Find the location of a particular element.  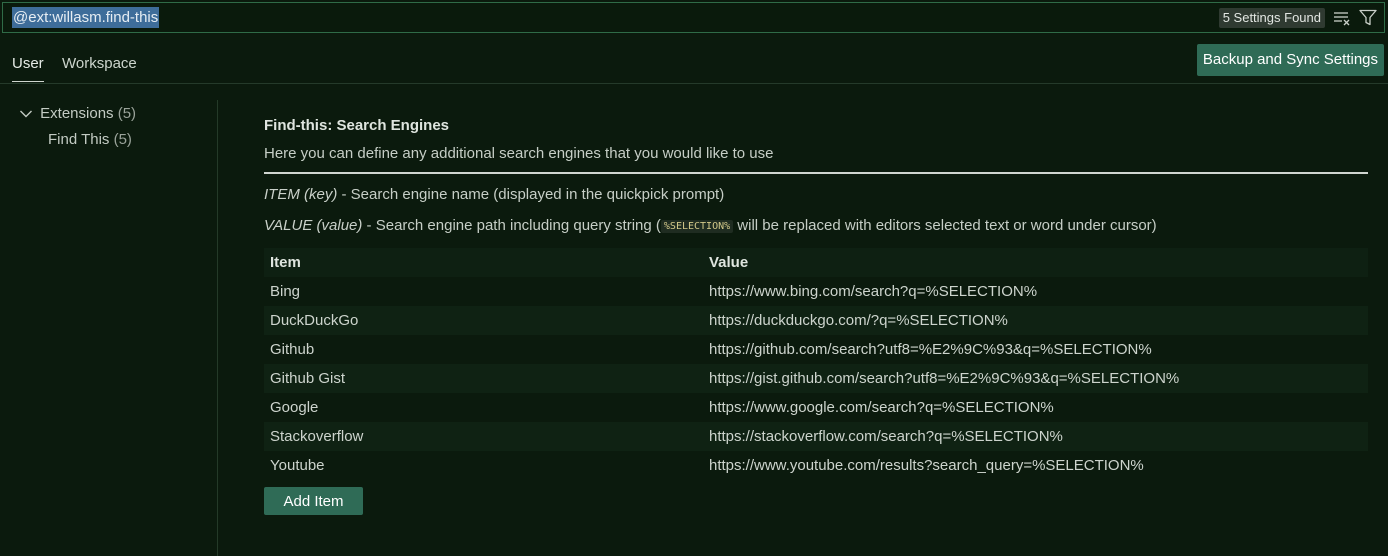

chevron-down-icon is located at coordinates (26, 114).